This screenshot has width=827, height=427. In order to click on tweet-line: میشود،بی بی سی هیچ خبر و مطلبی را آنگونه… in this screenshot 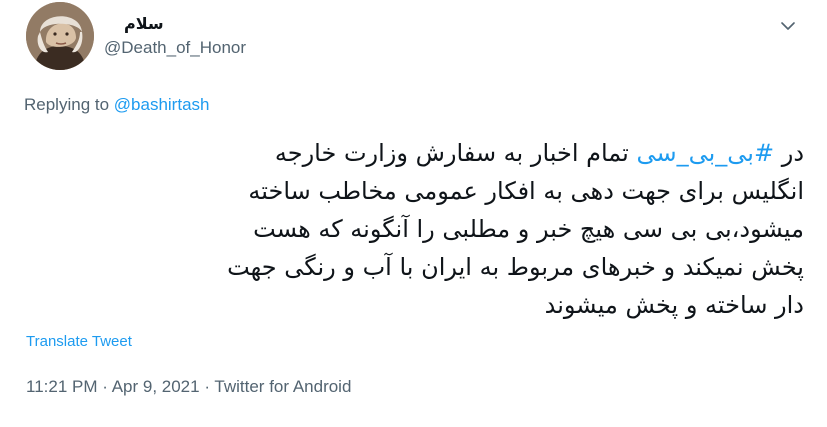, I will do `click(528, 229)`.